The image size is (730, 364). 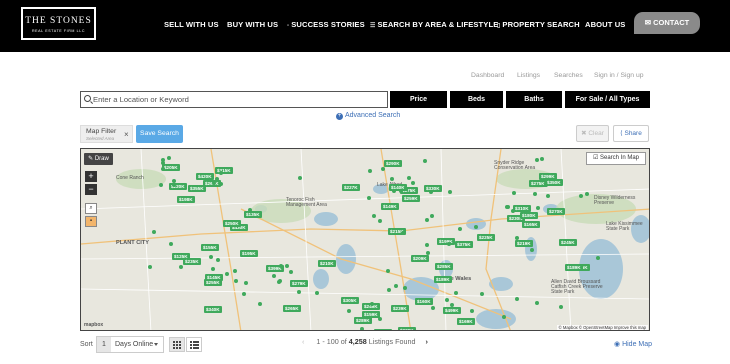 What do you see at coordinates (303, 341) in the screenshot?
I see `prev-page-icon: ‹` at bounding box center [303, 341].